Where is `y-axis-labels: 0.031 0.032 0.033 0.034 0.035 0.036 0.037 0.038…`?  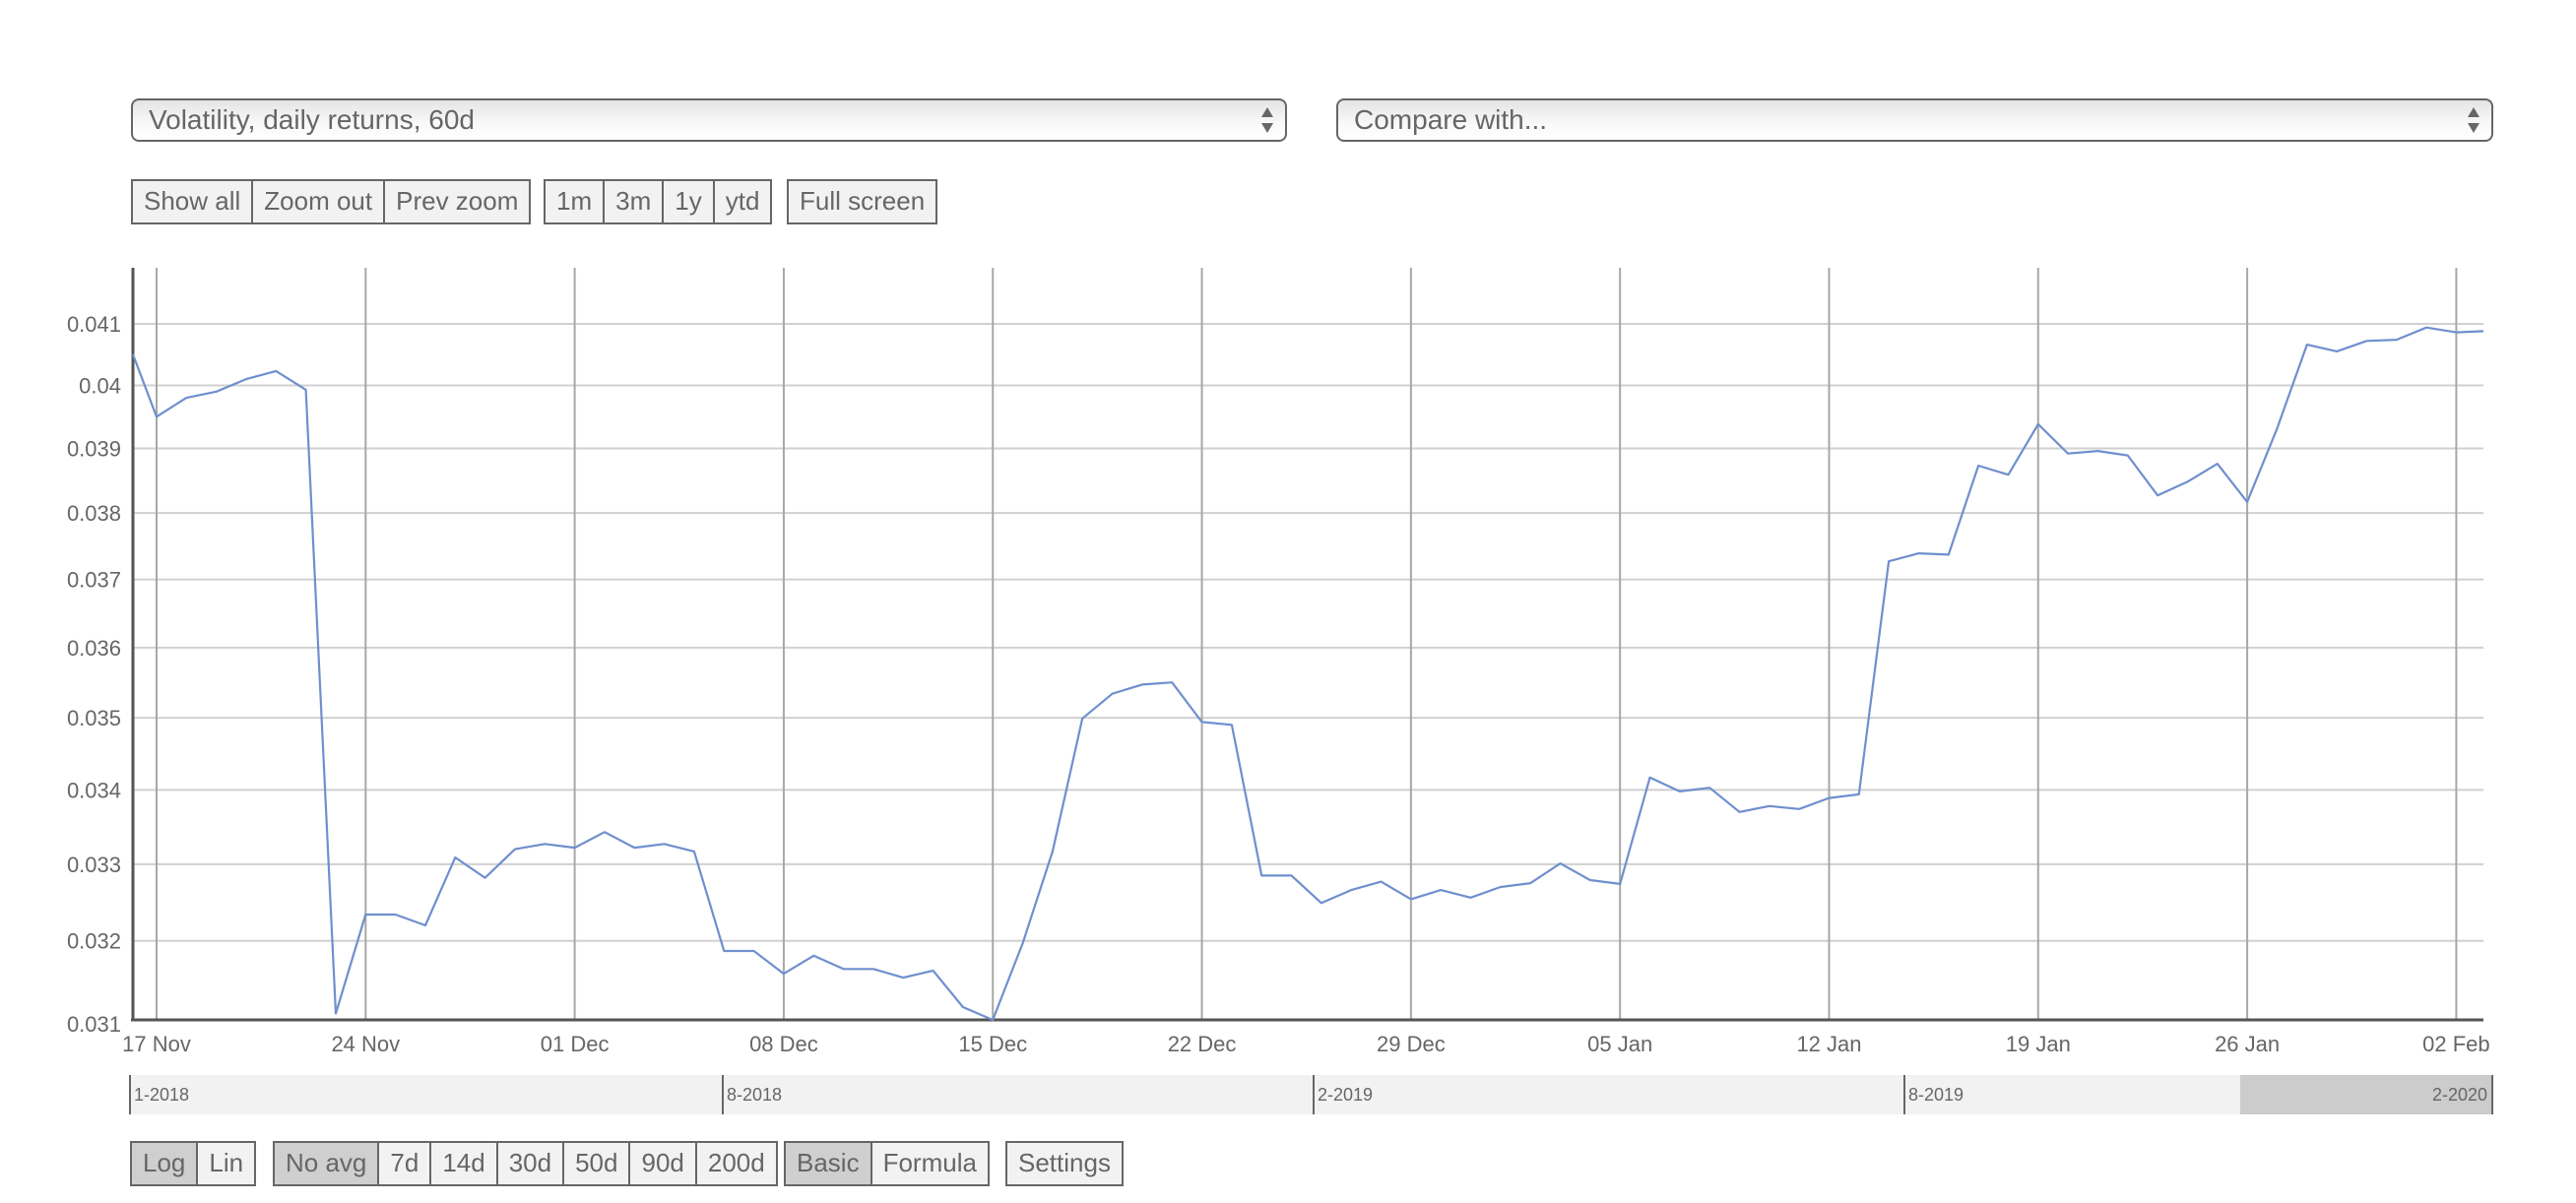
y-axis-labels: 0.031 0.032 0.033 0.034 0.035 0.036 0.037 0.038… is located at coordinates (94, 675).